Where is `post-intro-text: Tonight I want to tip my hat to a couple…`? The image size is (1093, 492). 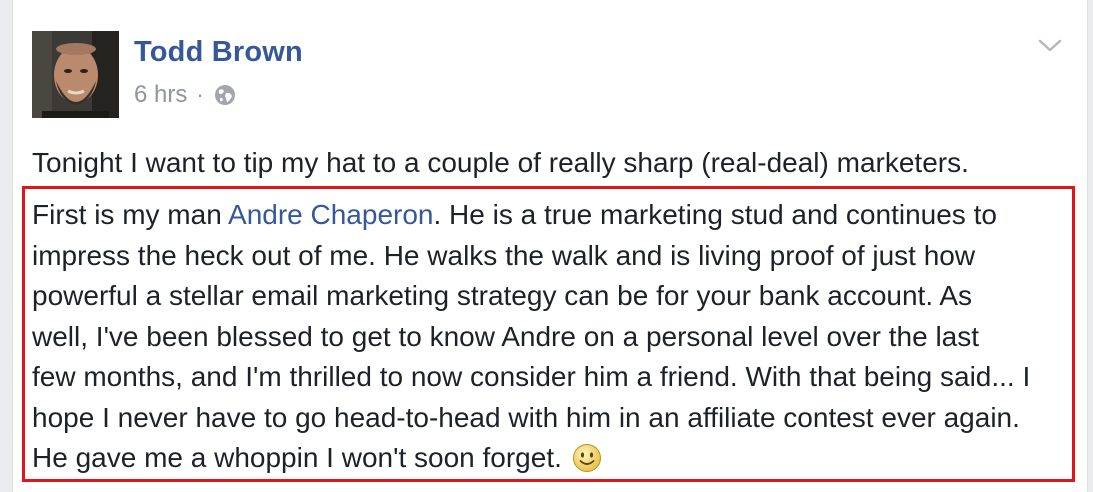
post-intro-text: Tonight I want to tip my hat to a couple… is located at coordinates (500, 162).